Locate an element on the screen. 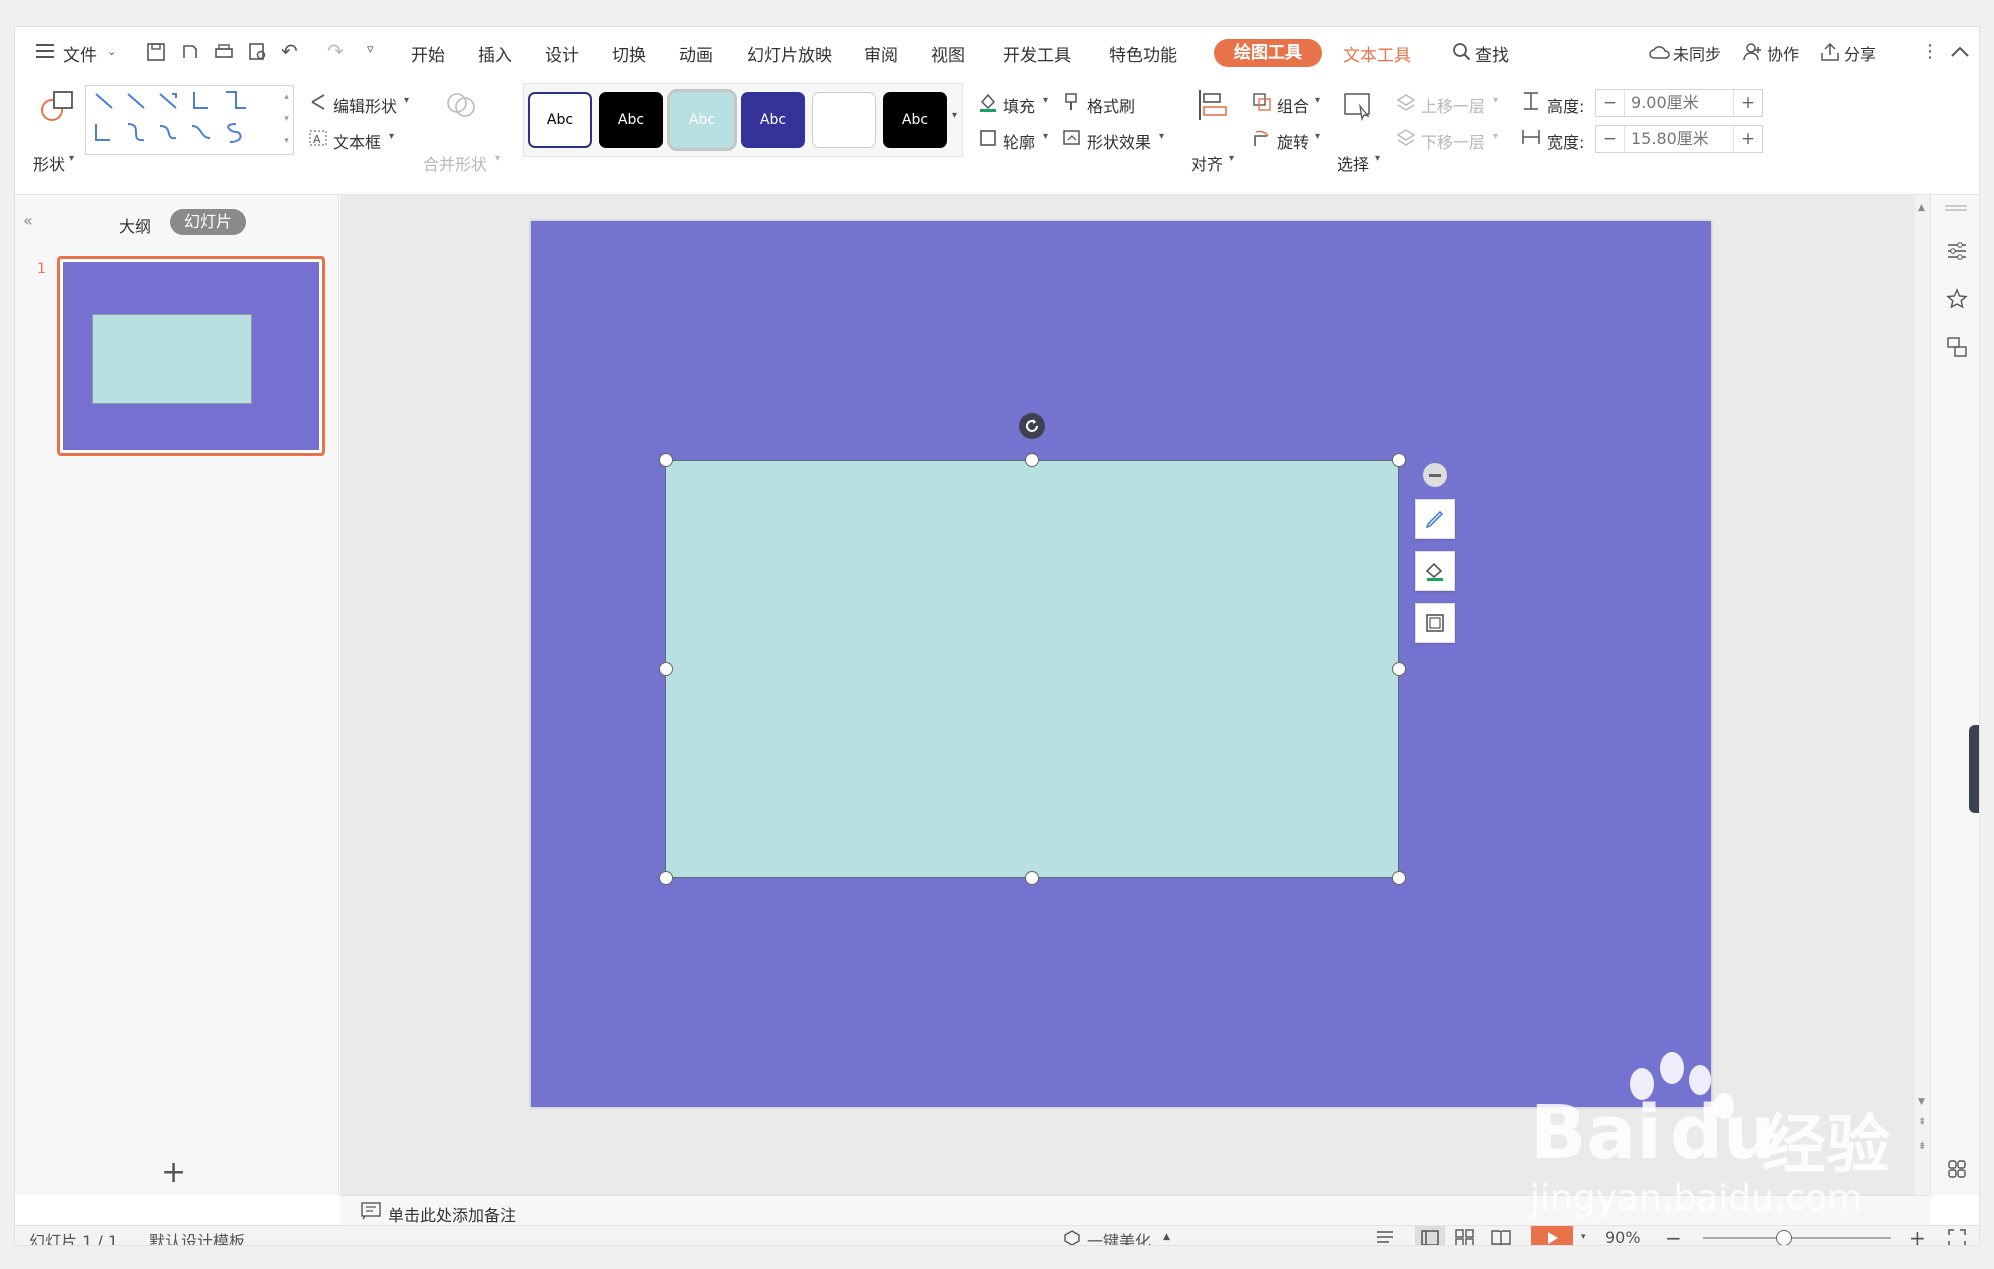  collaborate-button: 协作 is located at coordinates (1783, 53).